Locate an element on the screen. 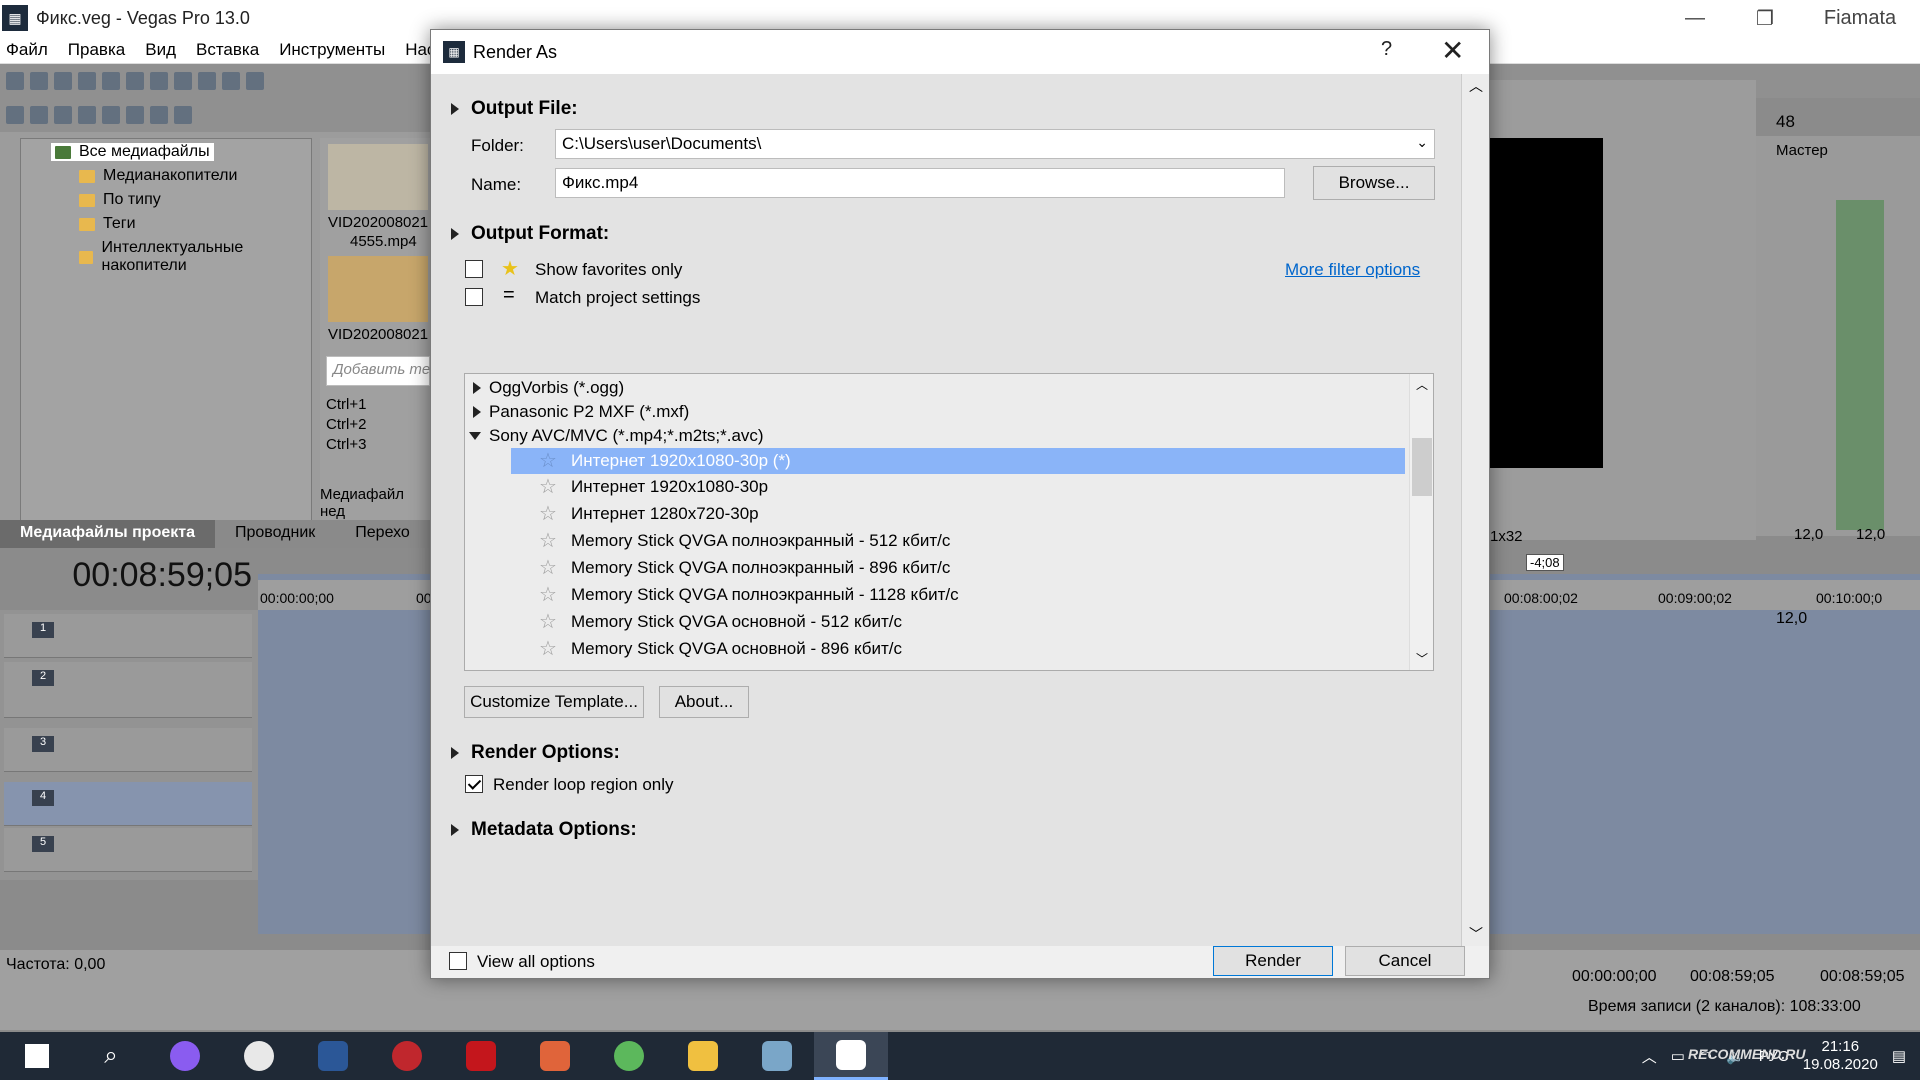 The height and width of the screenshot is (1080, 1920). template-row-selected: ☆ Интернет 1920x1080-30p (*) is located at coordinates (958, 461).